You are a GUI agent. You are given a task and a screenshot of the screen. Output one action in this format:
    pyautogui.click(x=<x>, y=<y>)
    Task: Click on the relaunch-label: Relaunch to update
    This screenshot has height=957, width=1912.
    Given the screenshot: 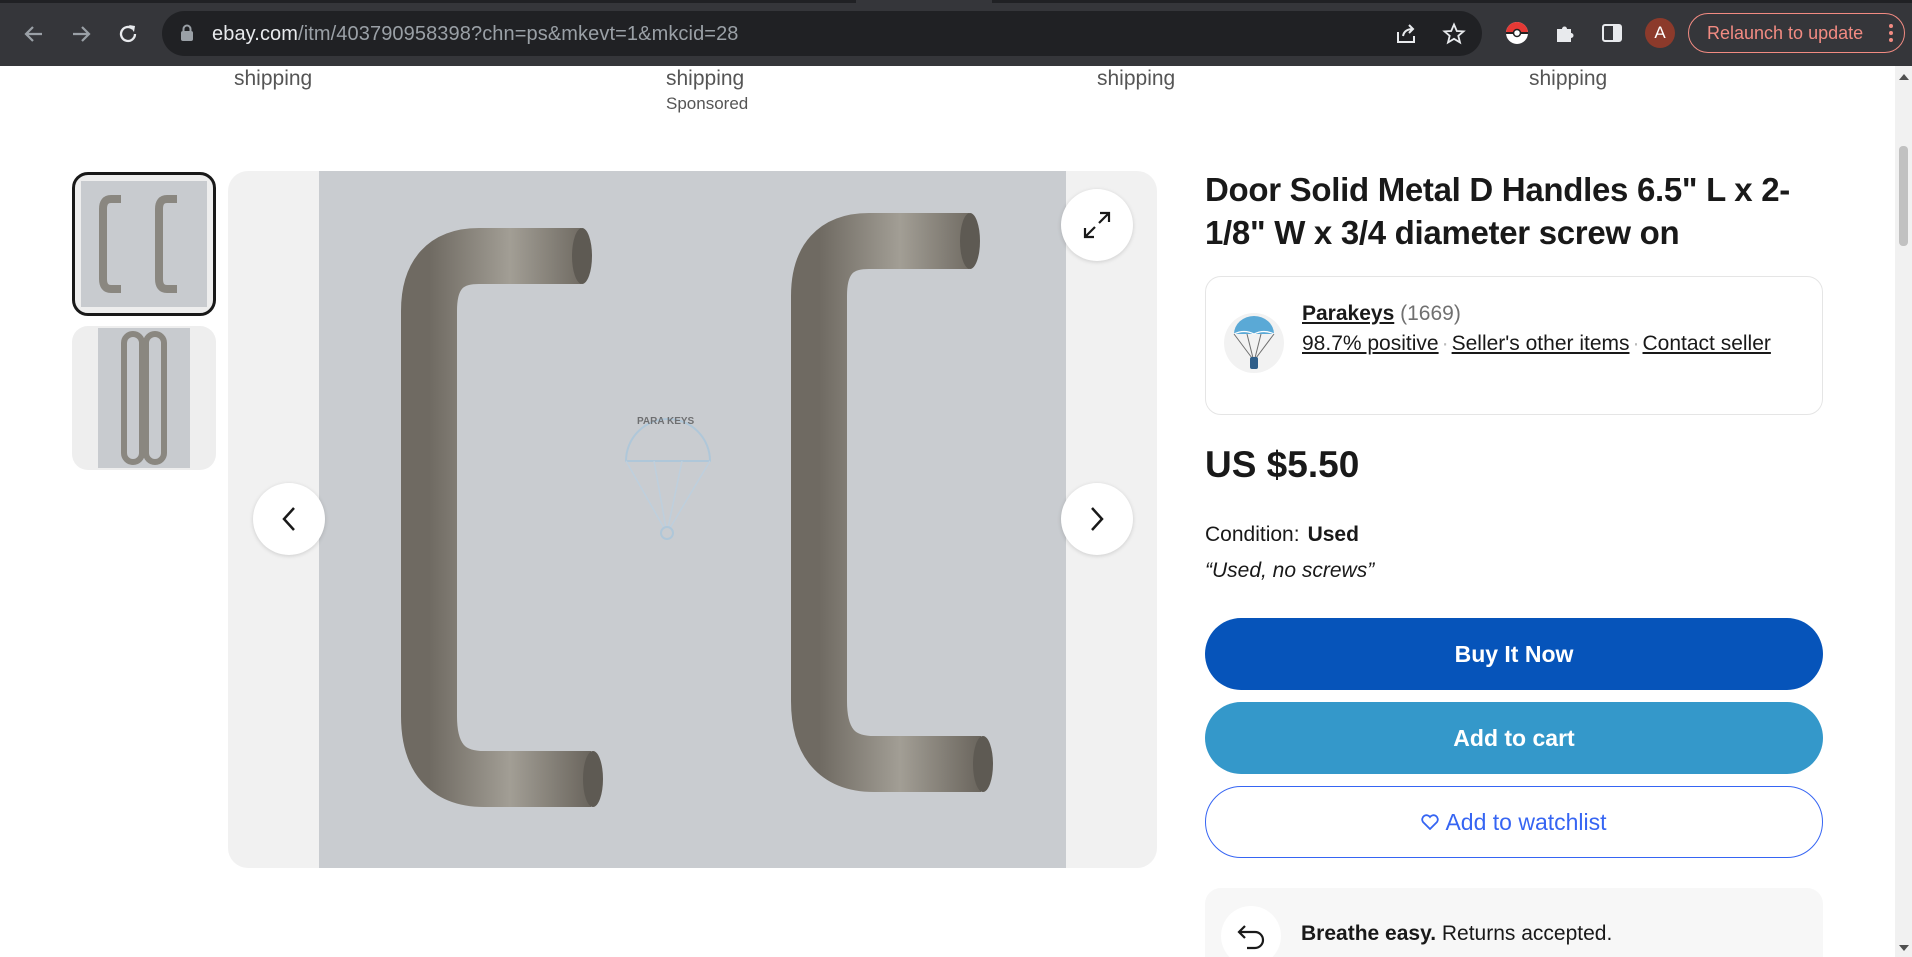 What is the action you would take?
    pyautogui.click(x=1785, y=32)
    